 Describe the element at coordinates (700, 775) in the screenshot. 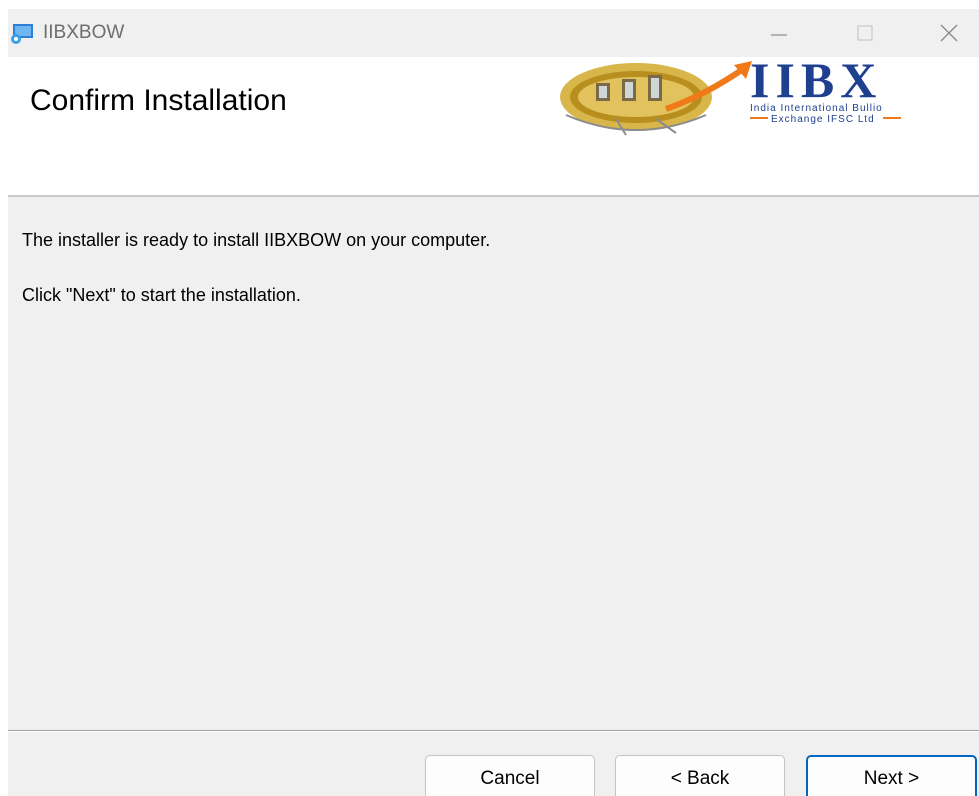

I see `back-button: < Back` at that location.